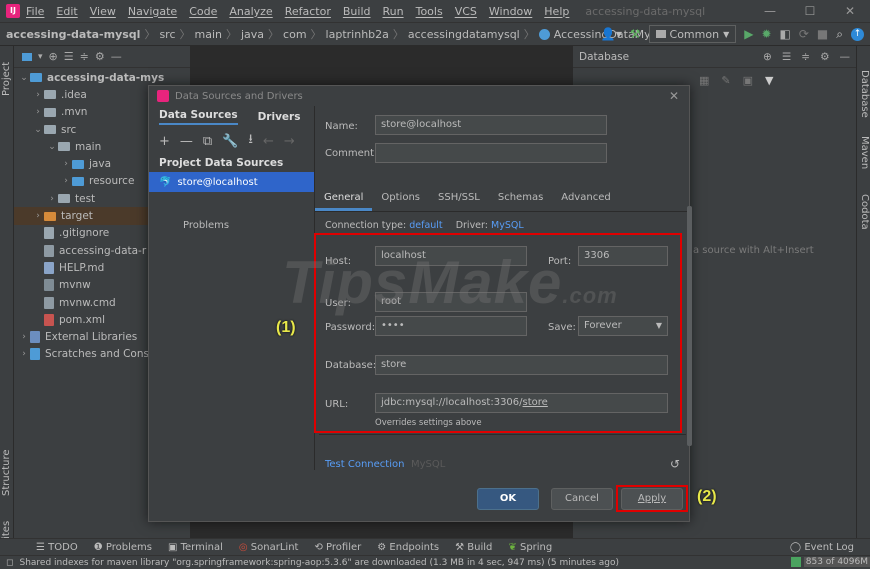 Image resolution: width=870 pixels, height=569 pixels. I want to click on menu-run: Run, so click(393, 11).